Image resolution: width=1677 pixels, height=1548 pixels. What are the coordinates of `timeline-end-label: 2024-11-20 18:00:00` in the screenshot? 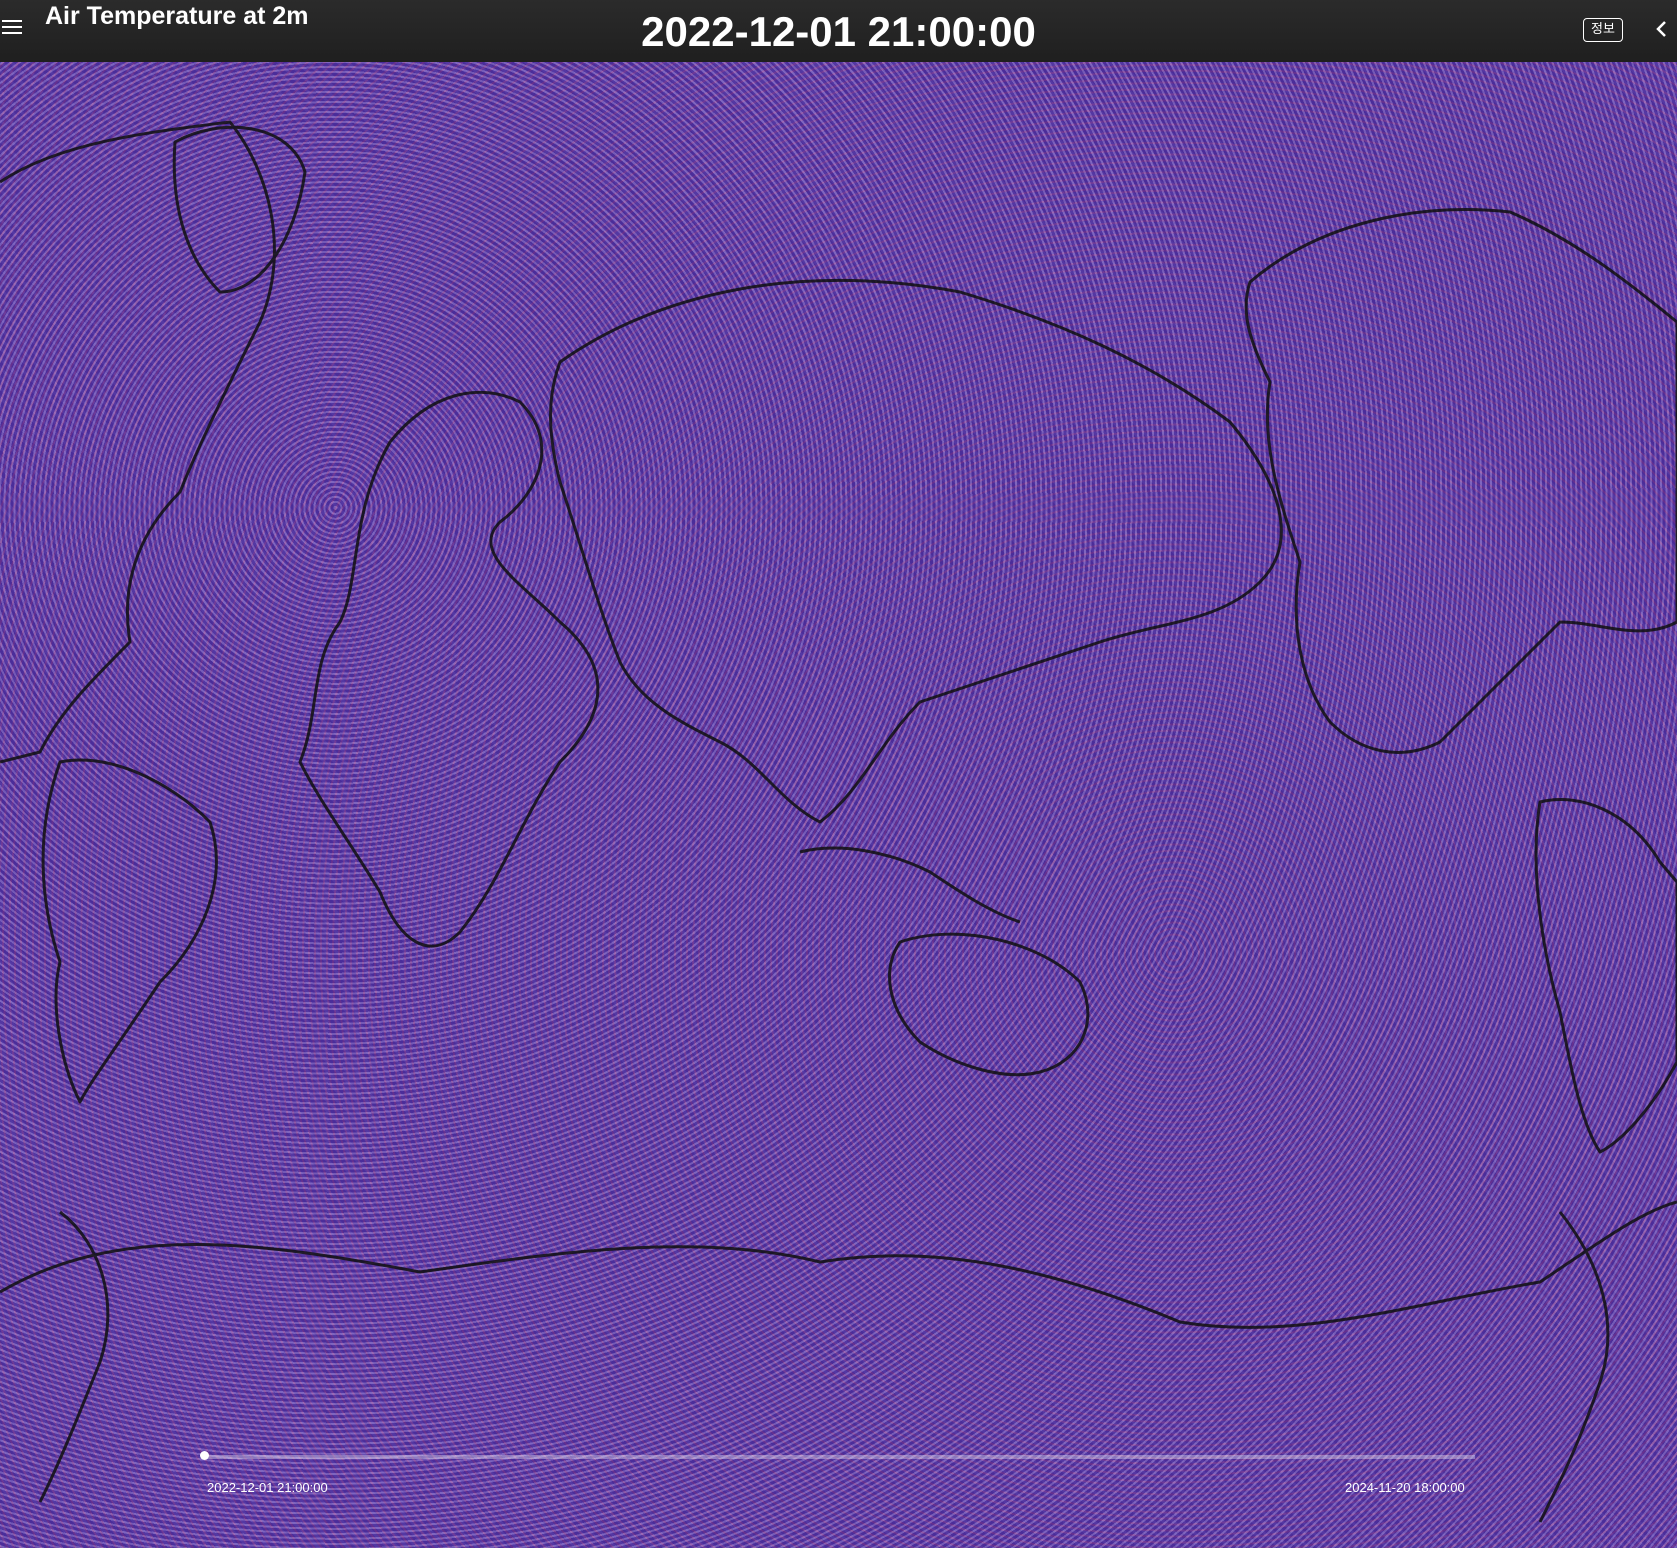 It's located at (1405, 1487).